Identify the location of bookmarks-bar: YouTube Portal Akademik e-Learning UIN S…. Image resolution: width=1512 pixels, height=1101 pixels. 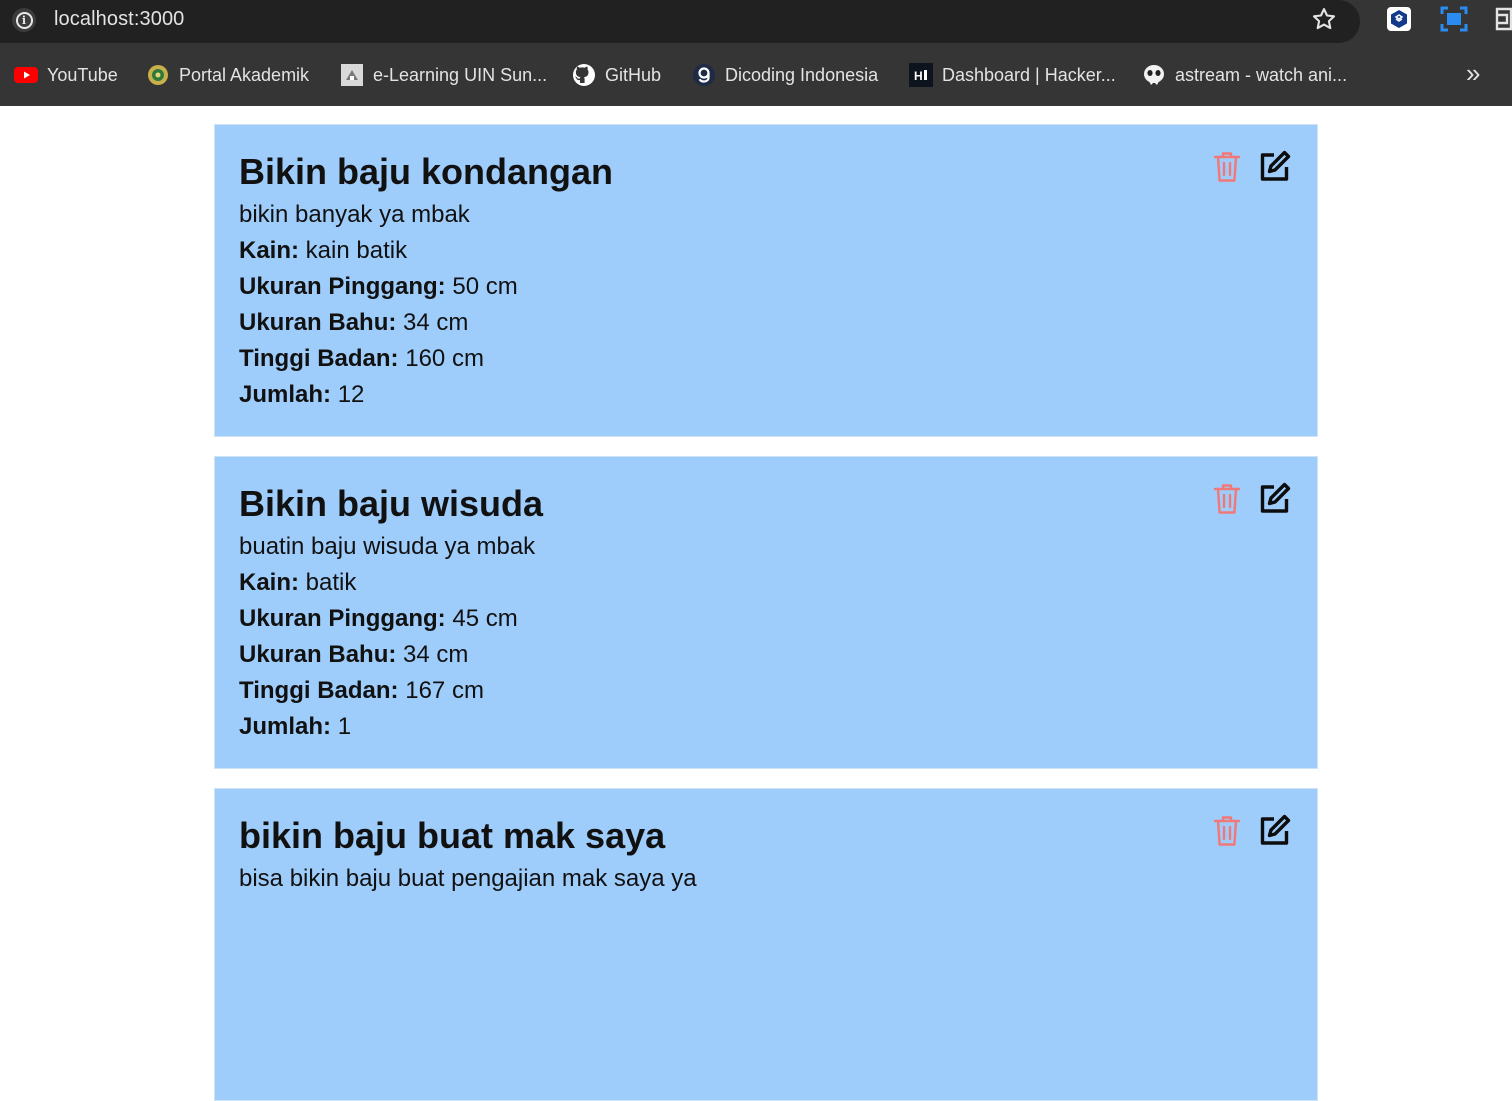
(756, 74).